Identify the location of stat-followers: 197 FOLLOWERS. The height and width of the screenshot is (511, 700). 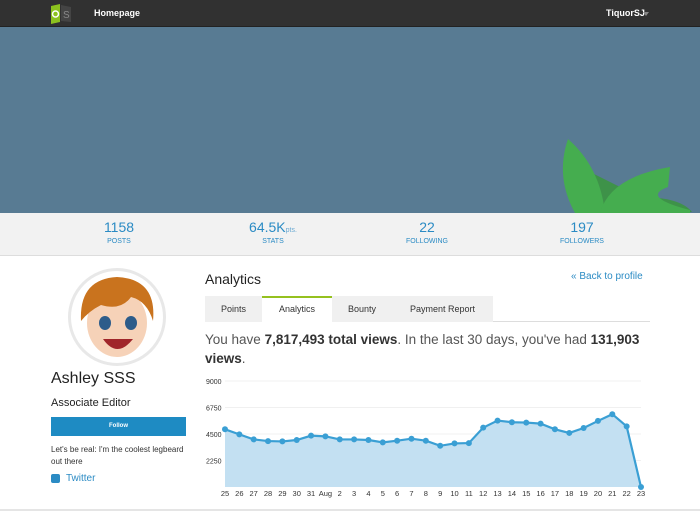
(582, 232).